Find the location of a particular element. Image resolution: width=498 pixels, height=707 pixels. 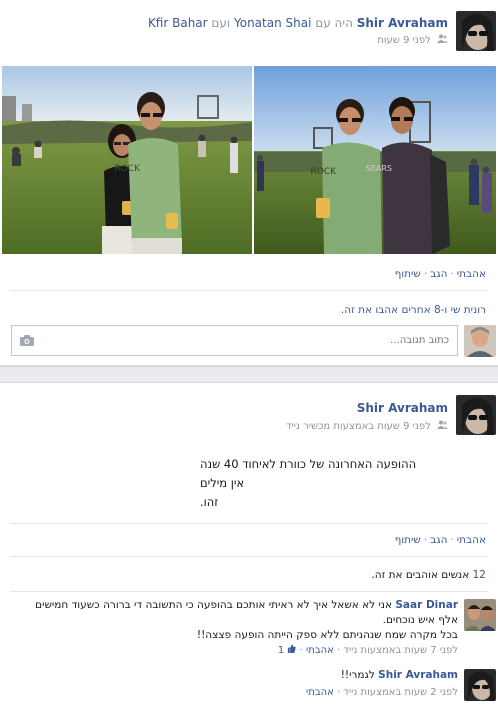

concert-photo-2: ROCK SEARS is located at coordinates (375, 160).